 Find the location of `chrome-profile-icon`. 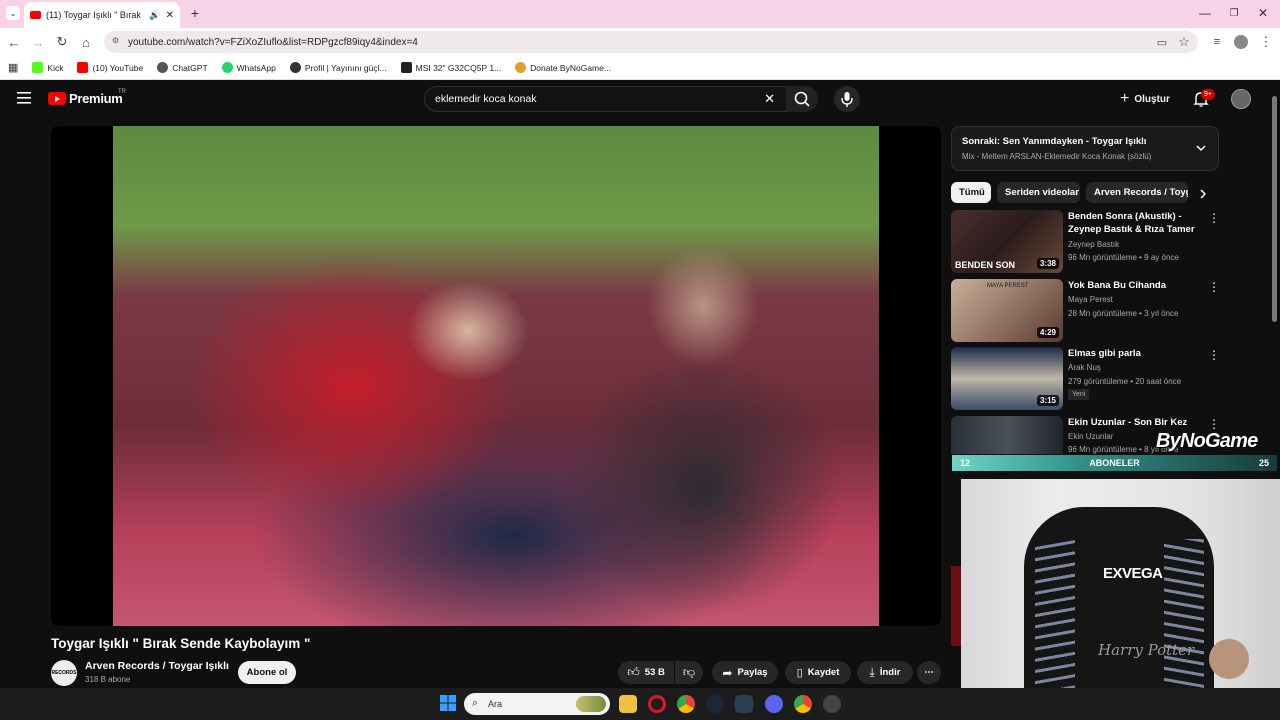

chrome-profile-icon is located at coordinates (803, 704).